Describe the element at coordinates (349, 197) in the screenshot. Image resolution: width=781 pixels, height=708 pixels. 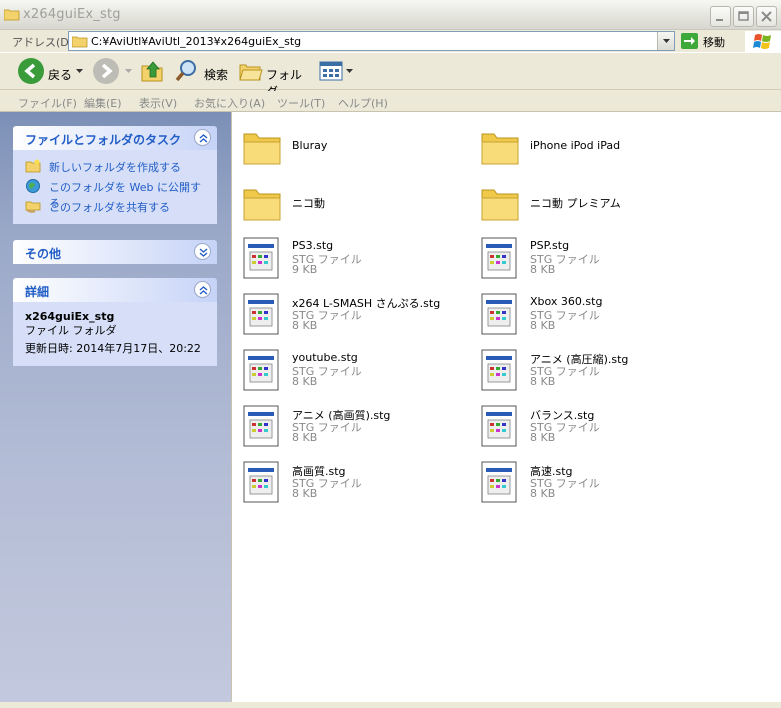
I see `folder-item: ニコ動` at that location.